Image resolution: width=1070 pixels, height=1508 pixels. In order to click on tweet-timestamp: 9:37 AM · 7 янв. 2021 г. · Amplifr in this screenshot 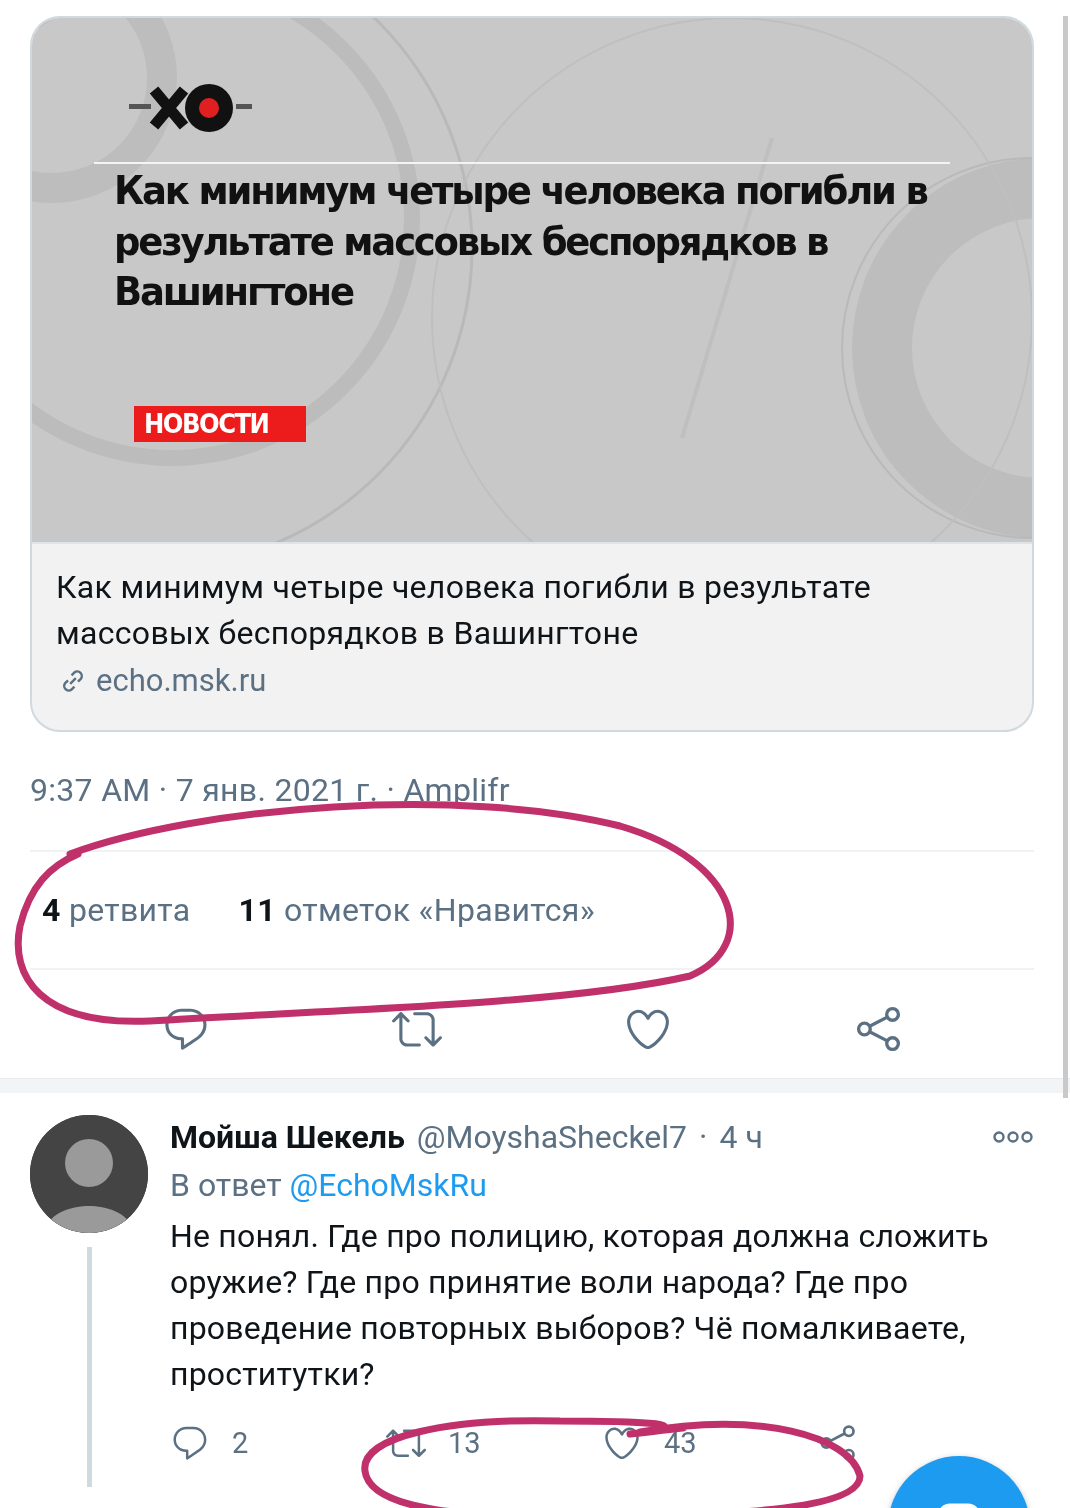, I will do `click(532, 811)`.